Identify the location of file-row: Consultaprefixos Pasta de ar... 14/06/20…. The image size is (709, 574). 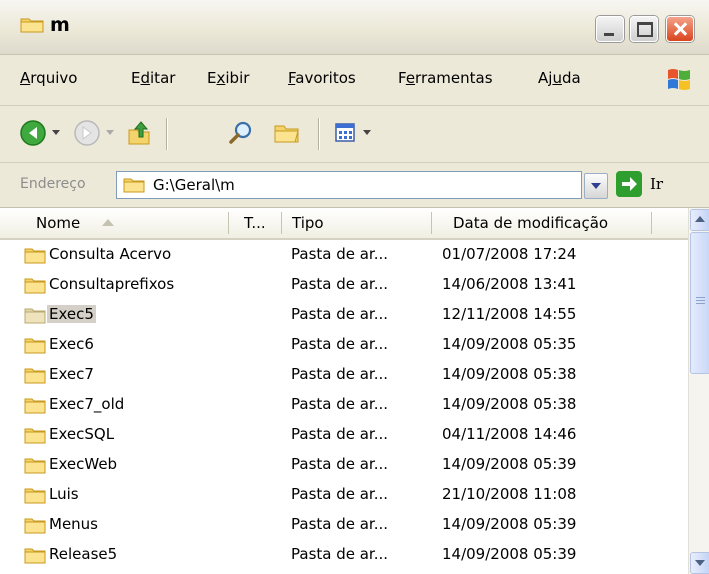
(344, 285).